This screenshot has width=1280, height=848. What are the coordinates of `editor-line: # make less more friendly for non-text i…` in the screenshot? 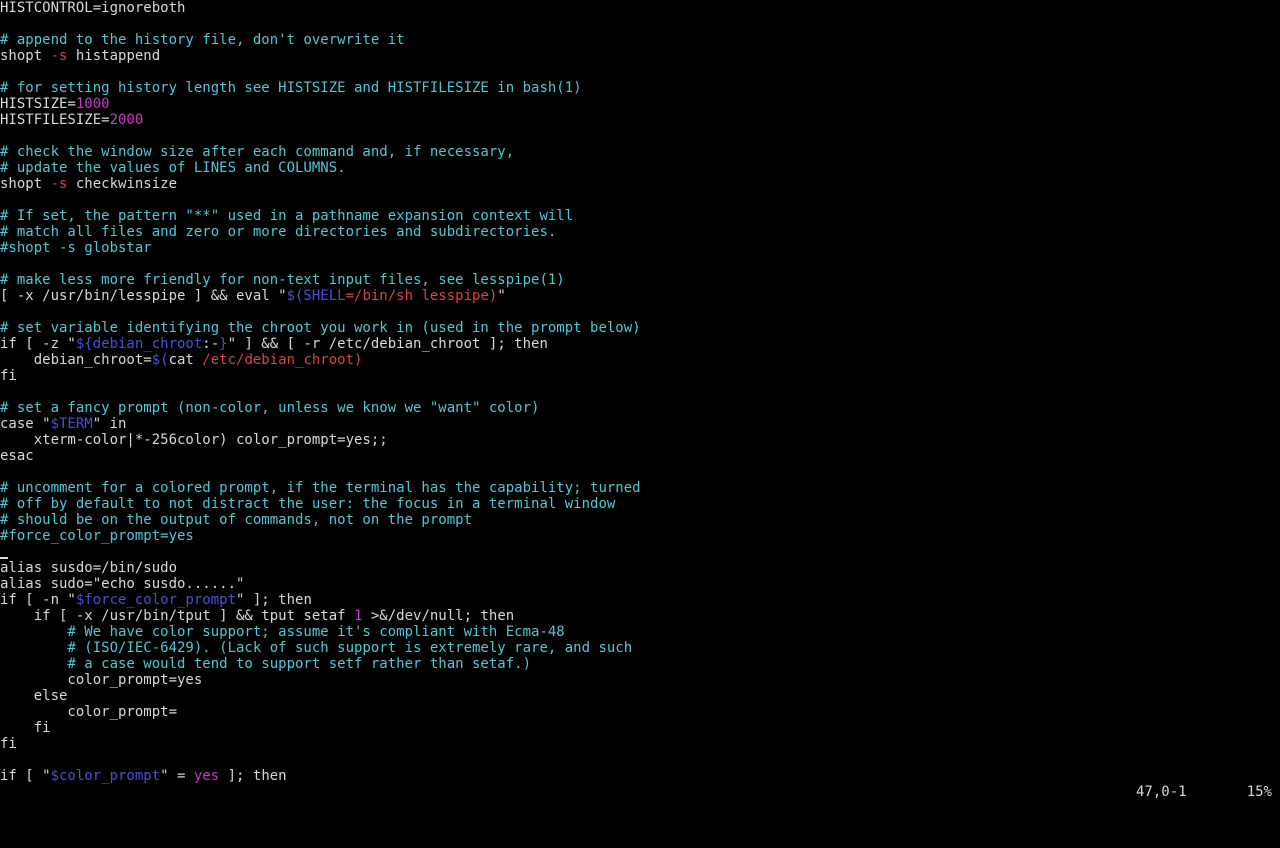 It's located at (640, 280).